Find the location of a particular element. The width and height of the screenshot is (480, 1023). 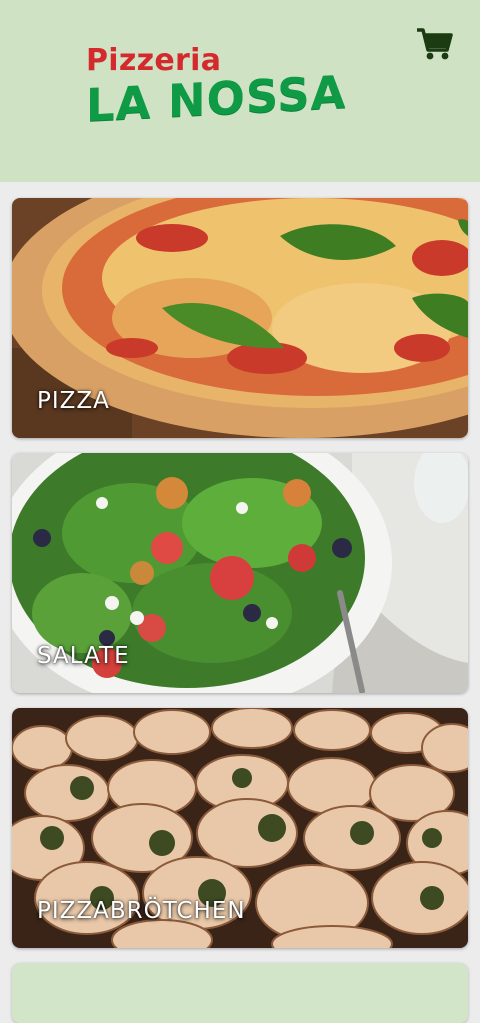

category-card-partial is located at coordinates (240, 993).